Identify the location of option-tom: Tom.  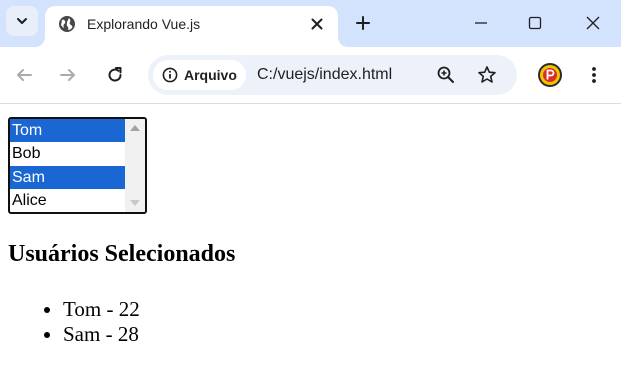
(67, 131).